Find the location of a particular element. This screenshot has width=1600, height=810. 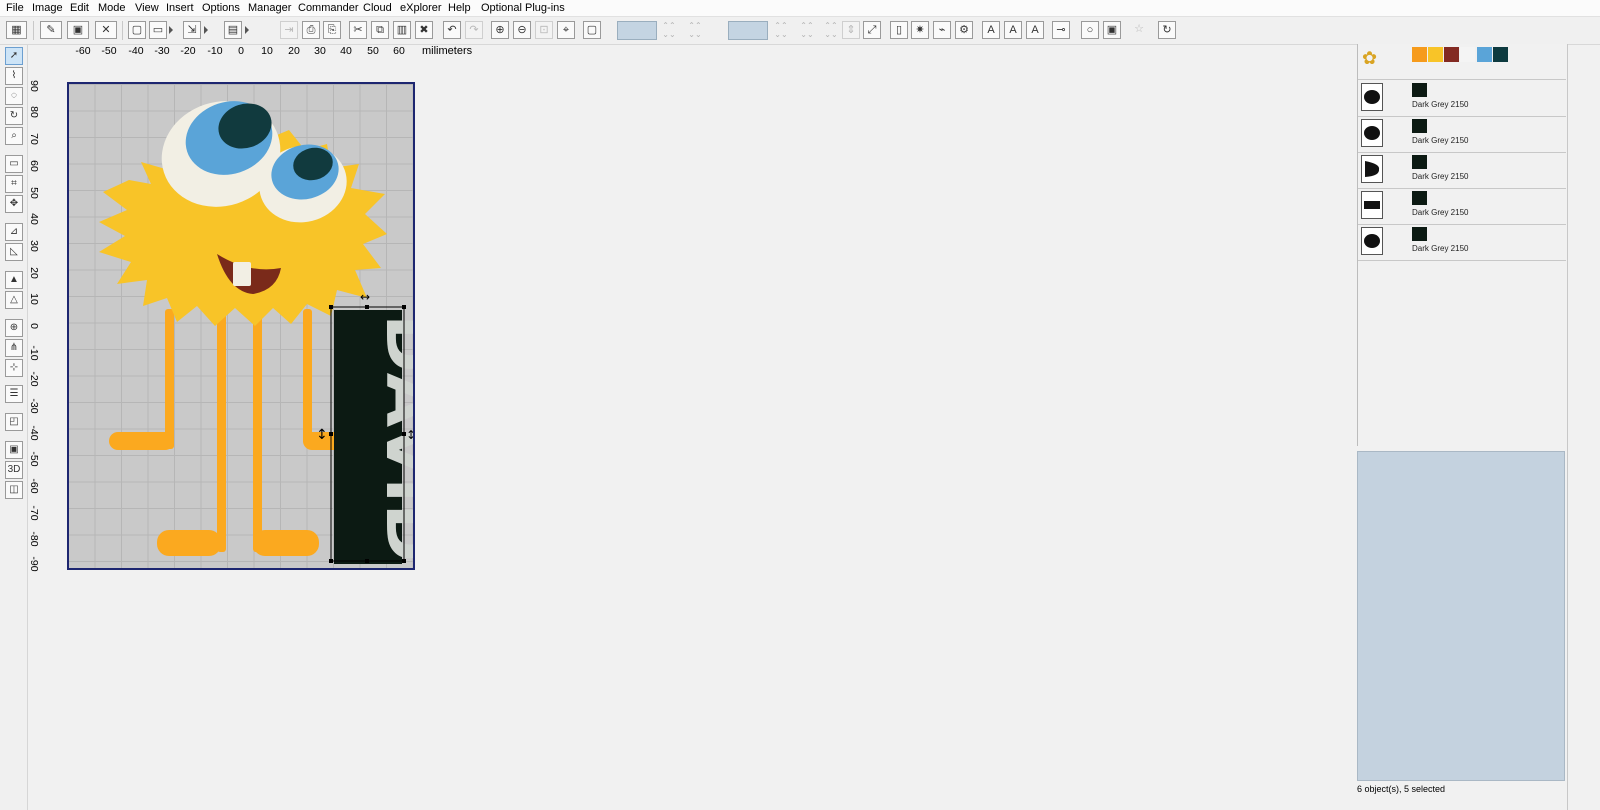

hoop-canvas: DAVID ↔ ↕ ↕ is located at coordinates (241, 326).